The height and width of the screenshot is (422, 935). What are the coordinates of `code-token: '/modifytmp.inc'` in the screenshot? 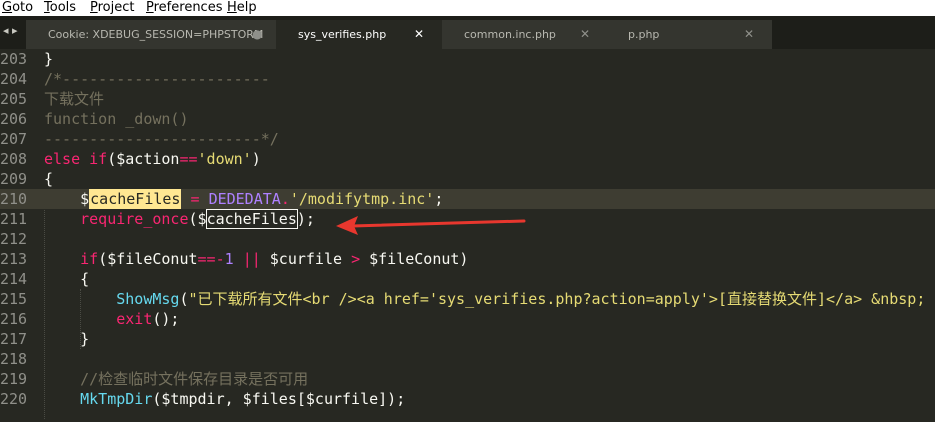 It's located at (362, 199).